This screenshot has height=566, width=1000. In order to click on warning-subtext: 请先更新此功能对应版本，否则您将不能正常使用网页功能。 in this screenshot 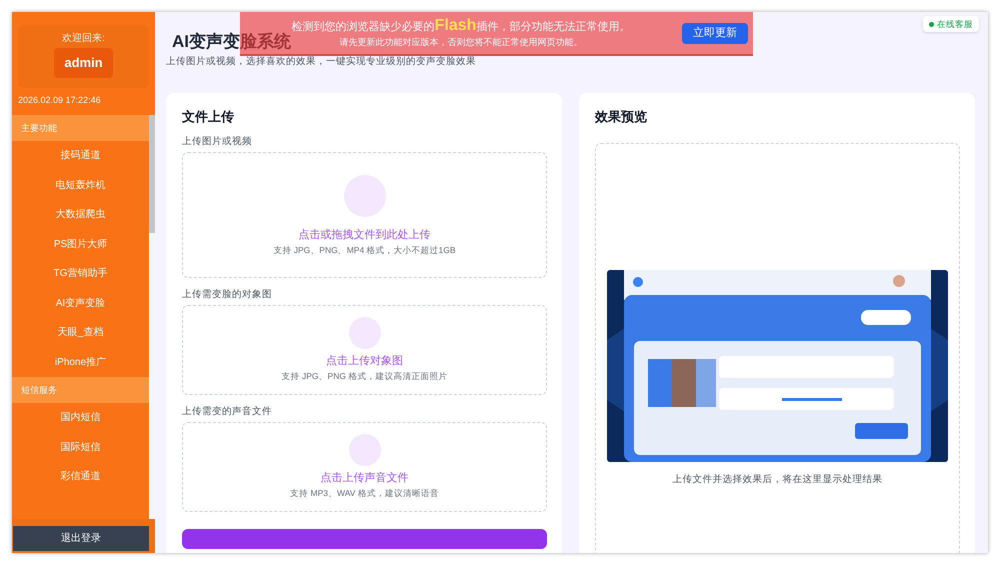, I will do `click(461, 42)`.